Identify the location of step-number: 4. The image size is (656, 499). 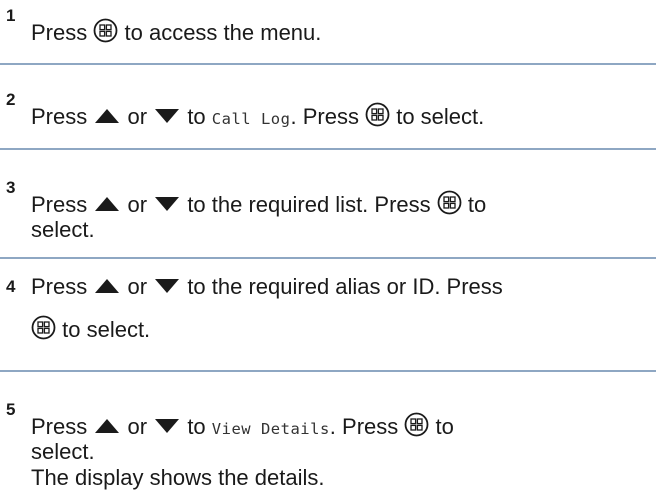
(11, 286).